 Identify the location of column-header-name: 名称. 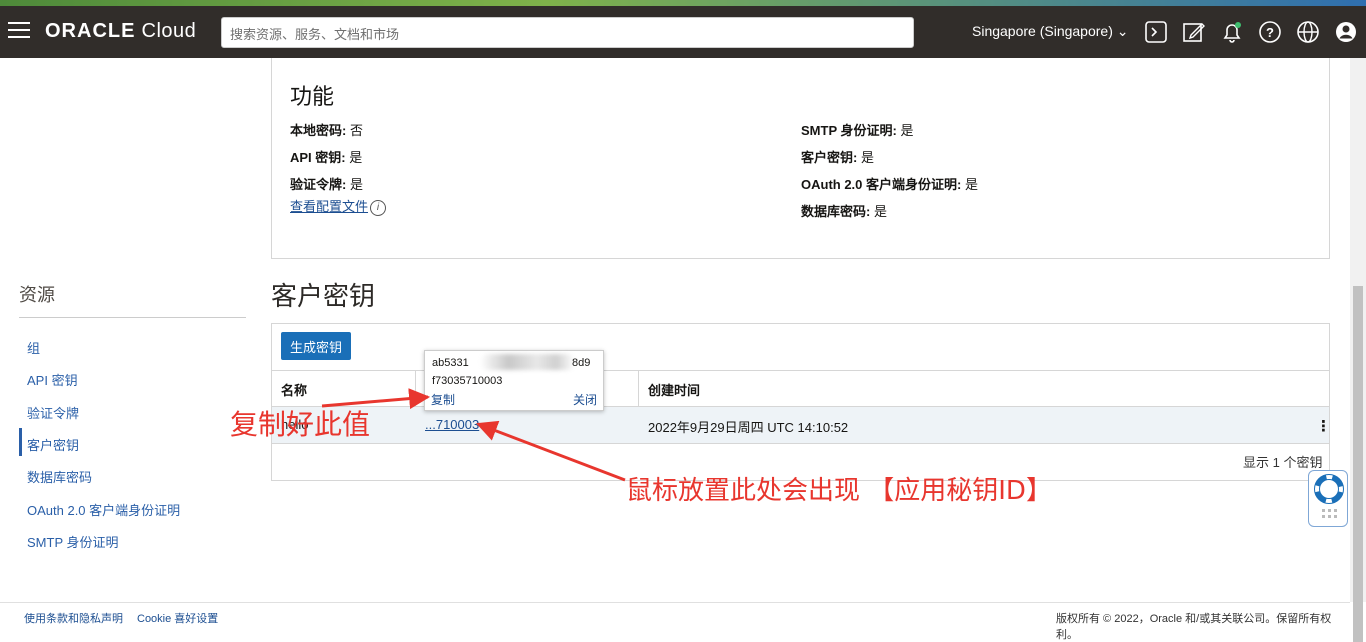
(294, 389).